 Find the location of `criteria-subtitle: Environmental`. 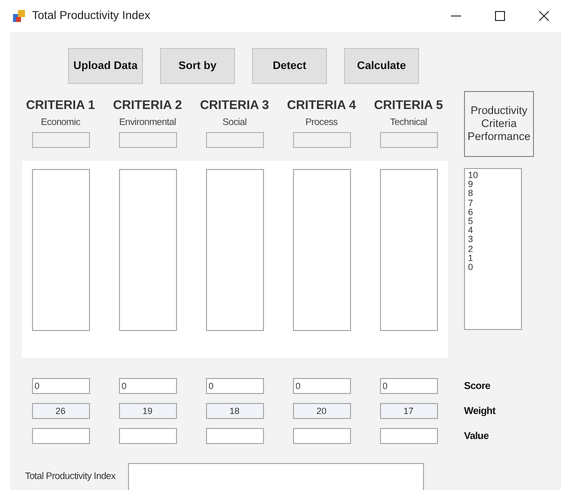

criteria-subtitle: Environmental is located at coordinates (147, 123).